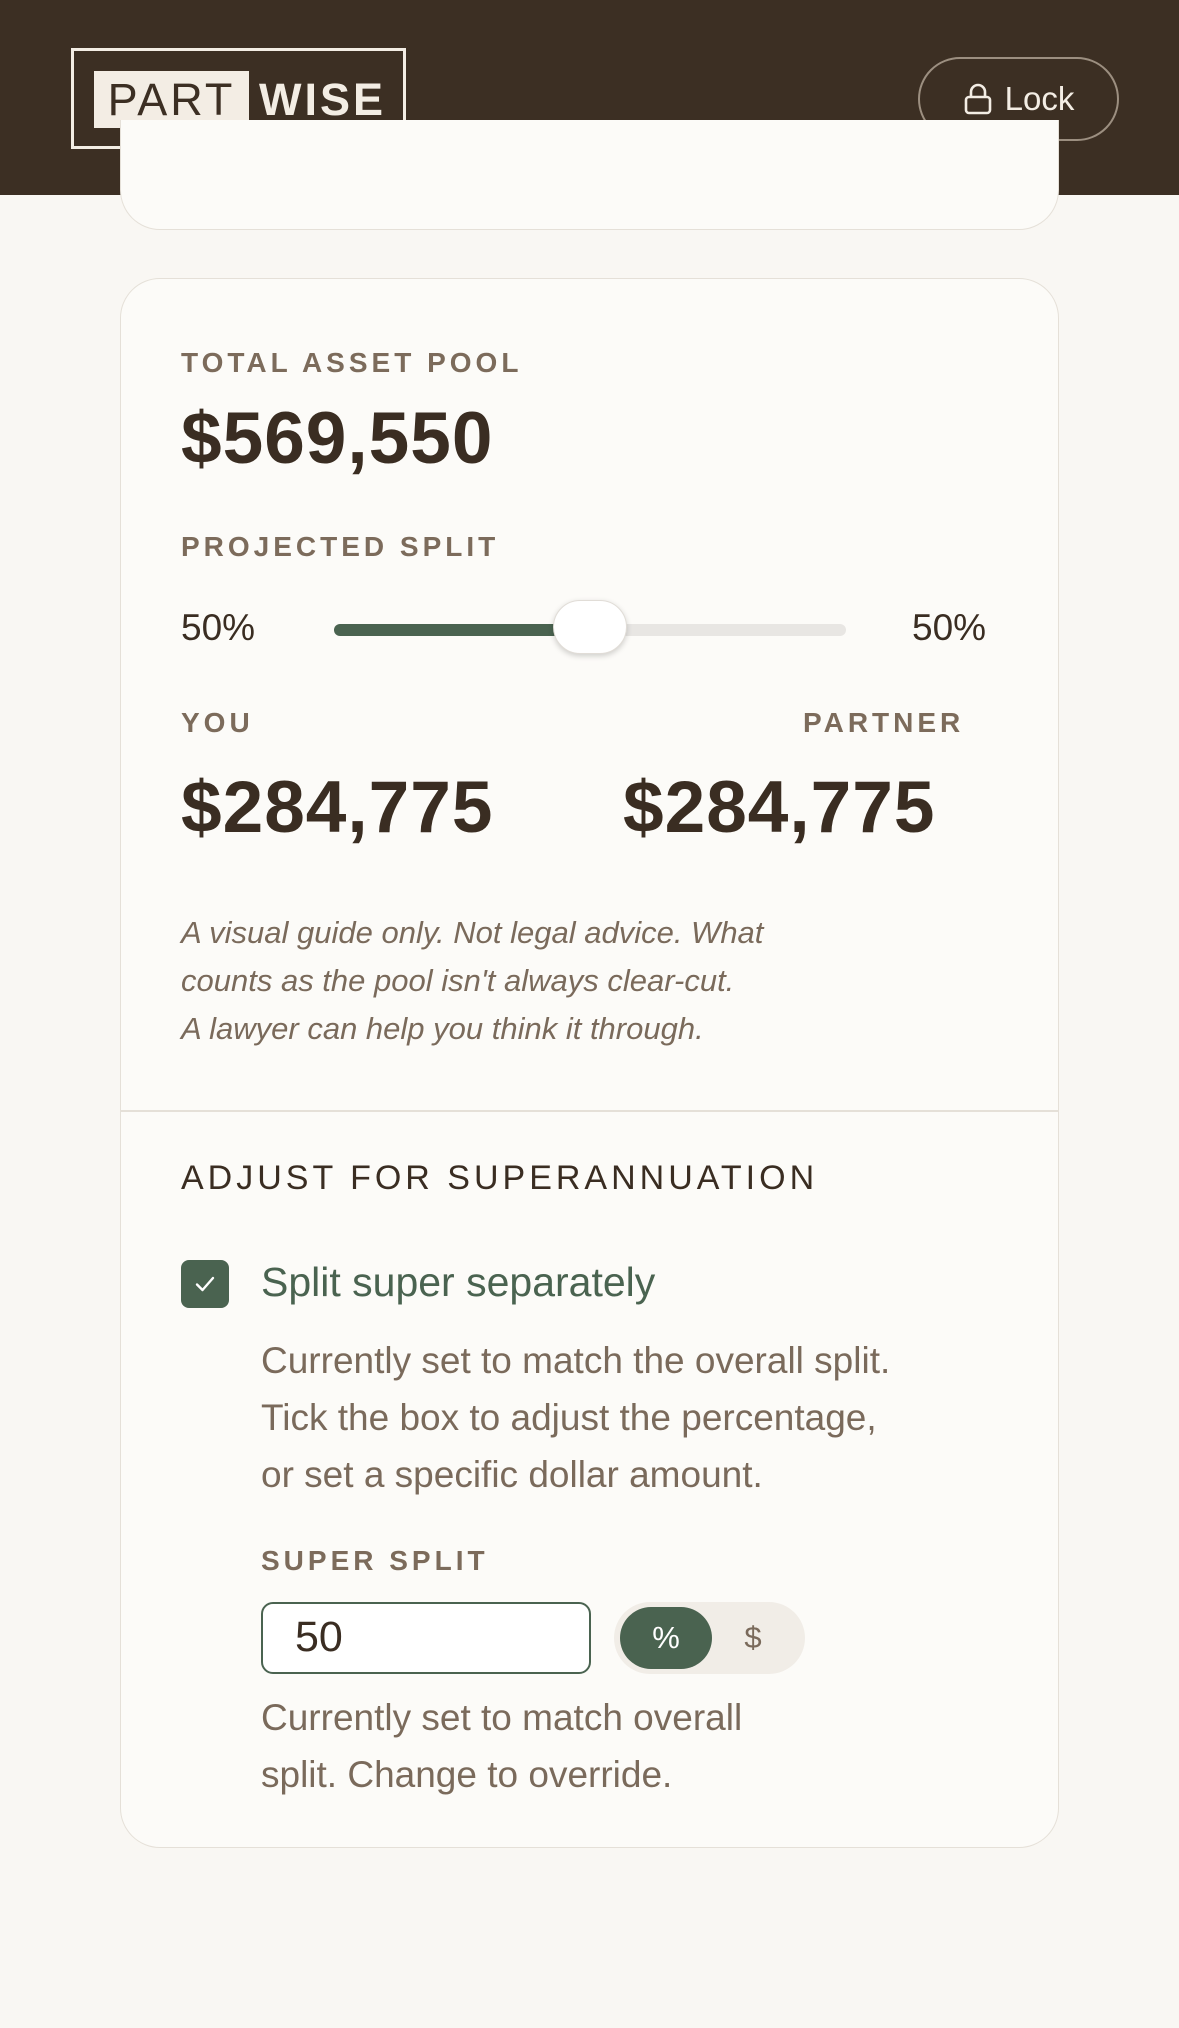 Image resolution: width=1179 pixels, height=2028 pixels. I want to click on you-percentage: 50%, so click(218, 627).